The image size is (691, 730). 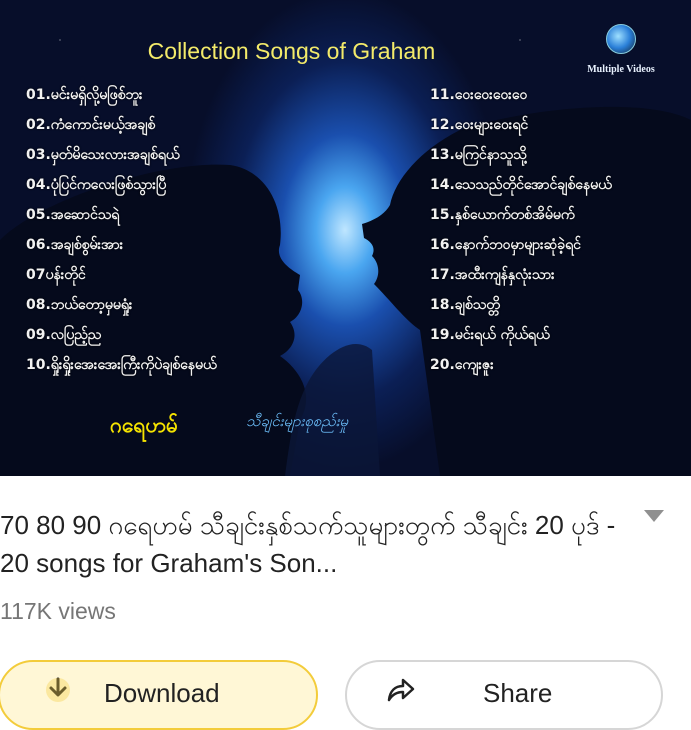 What do you see at coordinates (291, 51) in the screenshot?
I see `thumbnail-title: Collection Songs of Graham` at bounding box center [291, 51].